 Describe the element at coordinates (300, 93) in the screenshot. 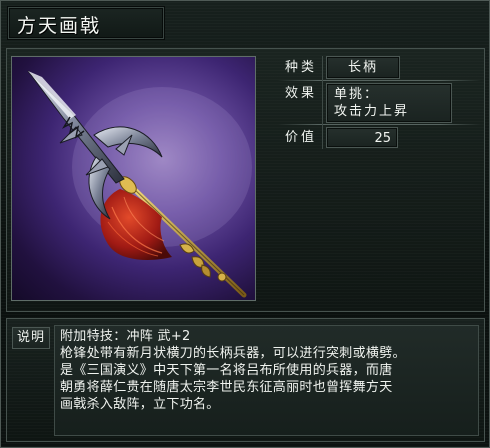

I see `effect-label: 效果` at that location.